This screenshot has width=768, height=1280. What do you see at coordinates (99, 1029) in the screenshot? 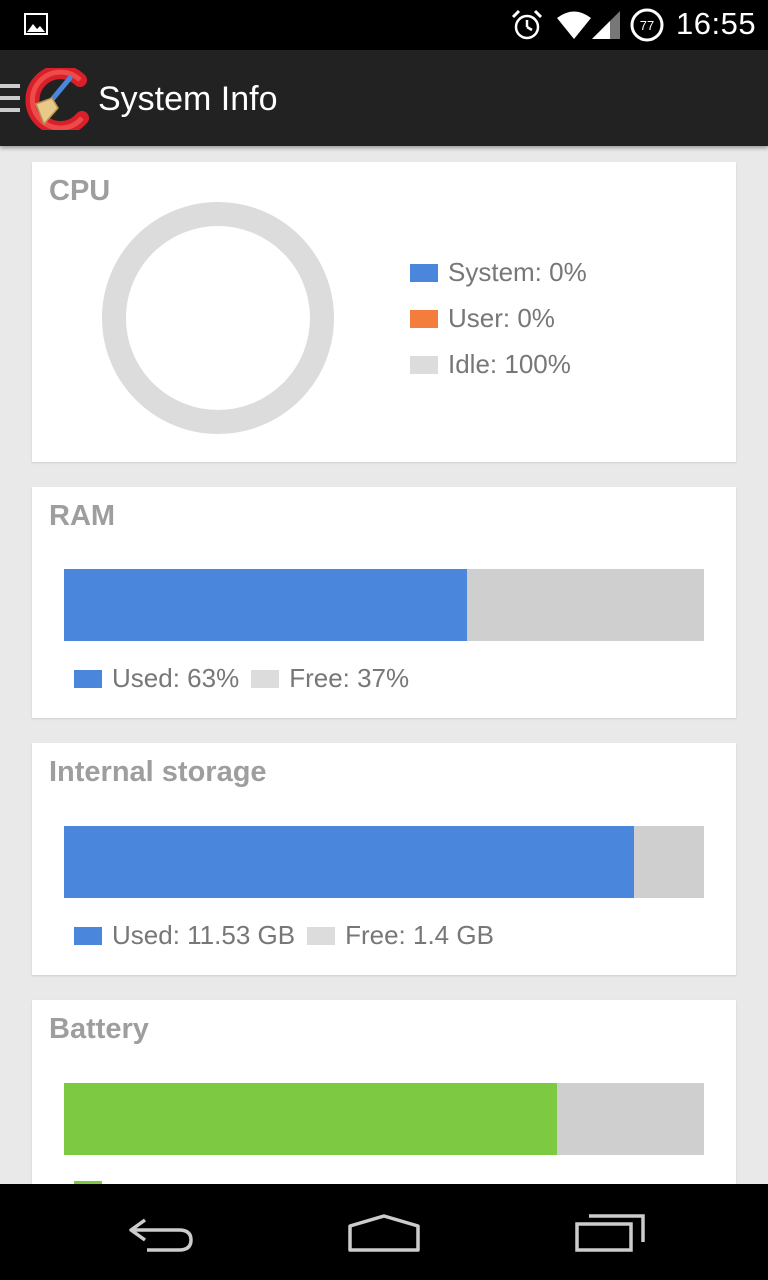
I see `battery-title: Battery` at bounding box center [99, 1029].